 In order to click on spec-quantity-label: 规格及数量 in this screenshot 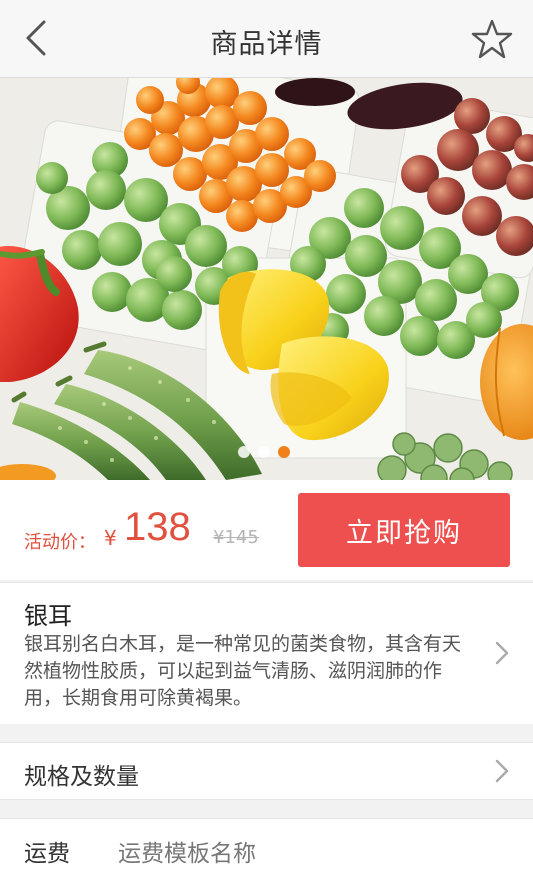, I will do `click(81, 777)`.